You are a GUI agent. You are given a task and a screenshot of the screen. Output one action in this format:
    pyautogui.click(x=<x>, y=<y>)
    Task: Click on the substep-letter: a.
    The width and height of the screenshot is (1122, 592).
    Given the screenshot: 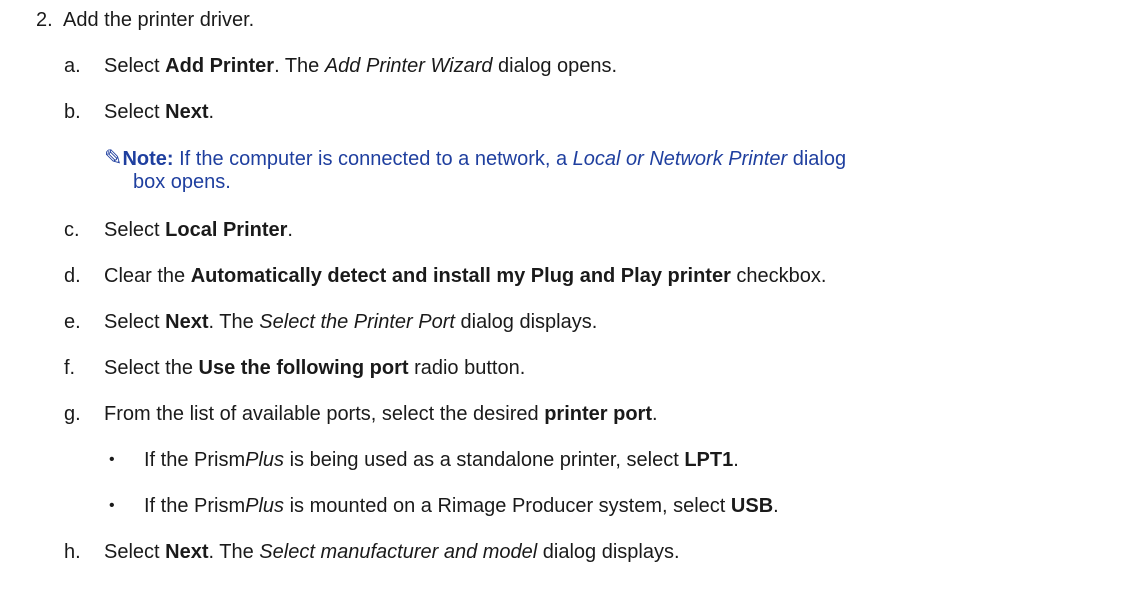 What is the action you would take?
    pyautogui.click(x=72, y=66)
    